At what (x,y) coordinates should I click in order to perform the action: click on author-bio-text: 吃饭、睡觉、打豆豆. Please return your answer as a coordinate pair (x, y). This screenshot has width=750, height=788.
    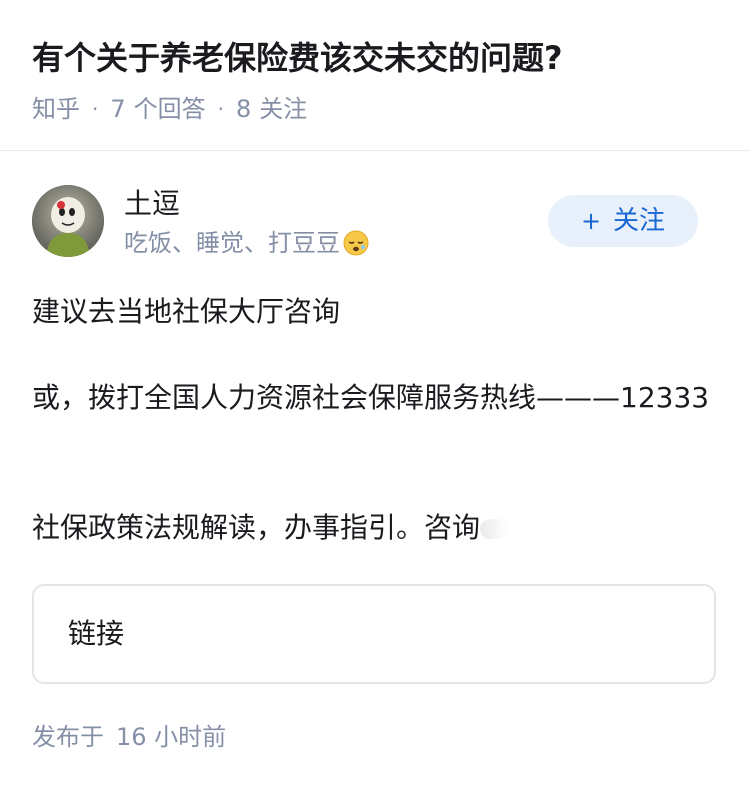
    Looking at the image, I should click on (232, 243).